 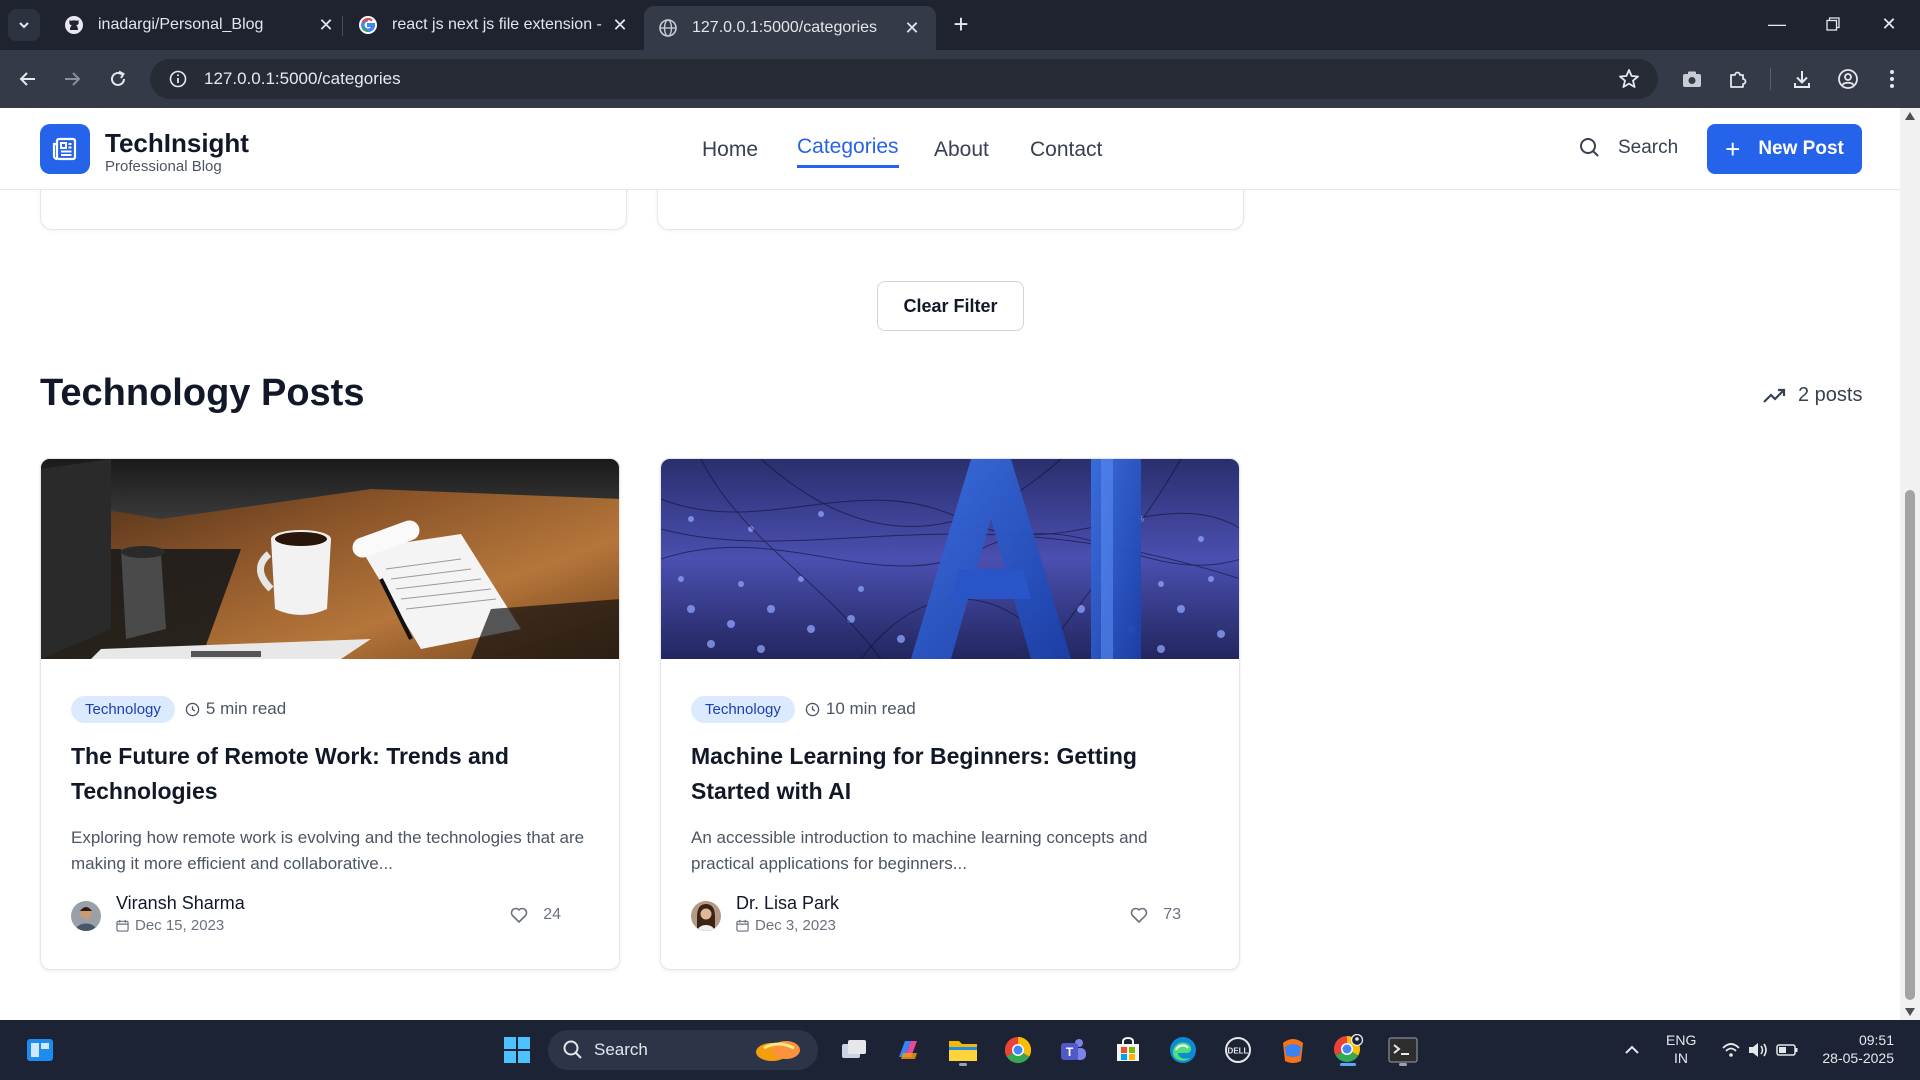 What do you see at coordinates (1910, 745) in the screenshot?
I see `scrollbar-thumb` at bounding box center [1910, 745].